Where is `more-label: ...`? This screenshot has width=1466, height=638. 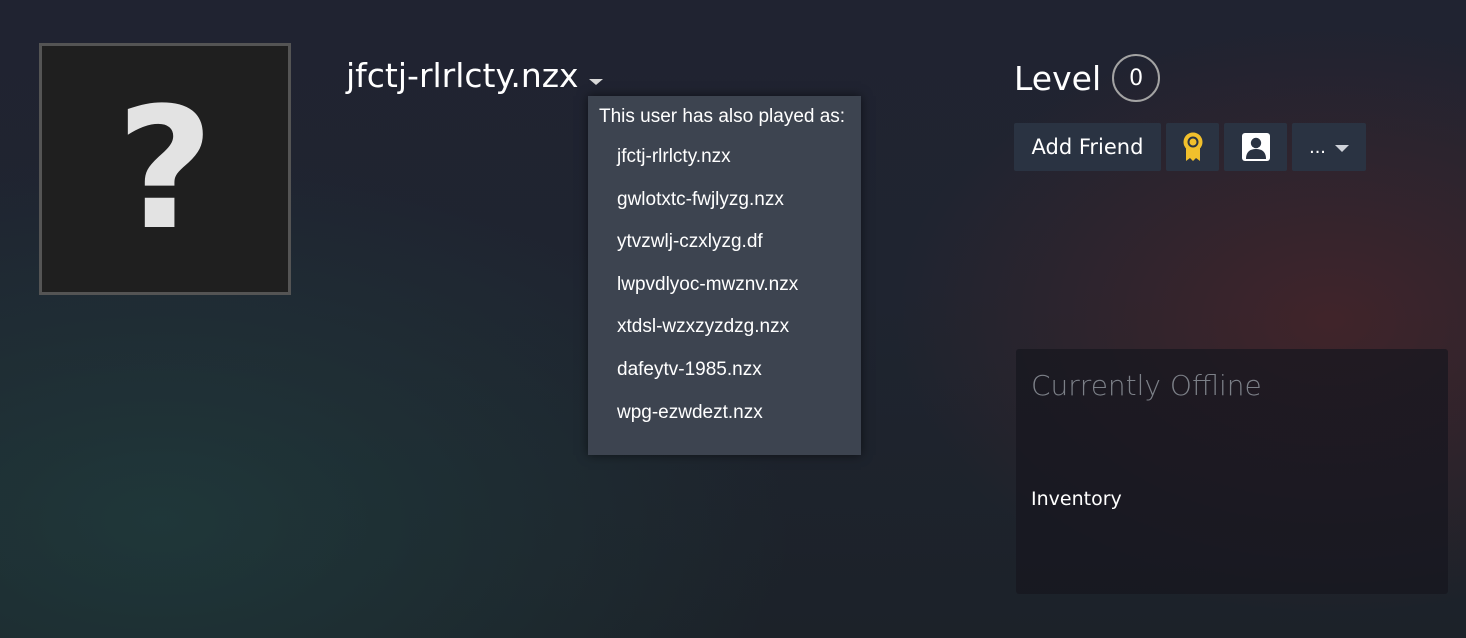
more-label: ... is located at coordinates (1317, 146).